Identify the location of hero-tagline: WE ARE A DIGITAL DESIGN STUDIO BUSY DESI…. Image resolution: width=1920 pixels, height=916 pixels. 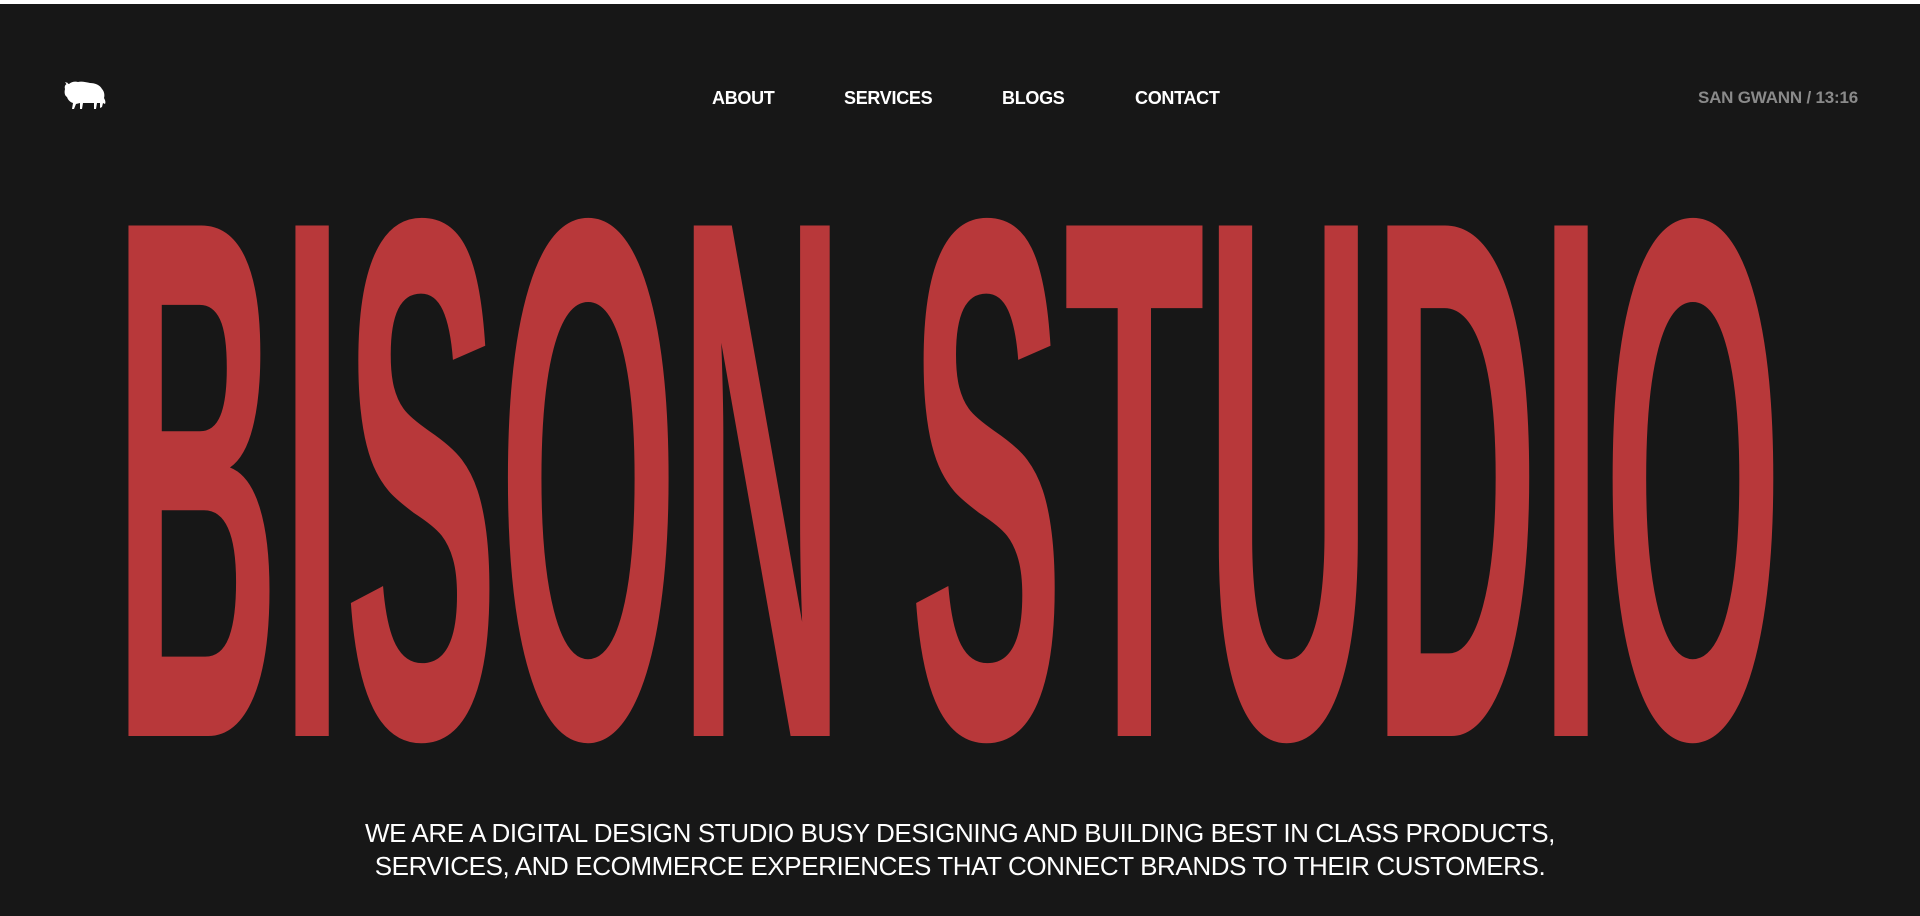
(960, 850).